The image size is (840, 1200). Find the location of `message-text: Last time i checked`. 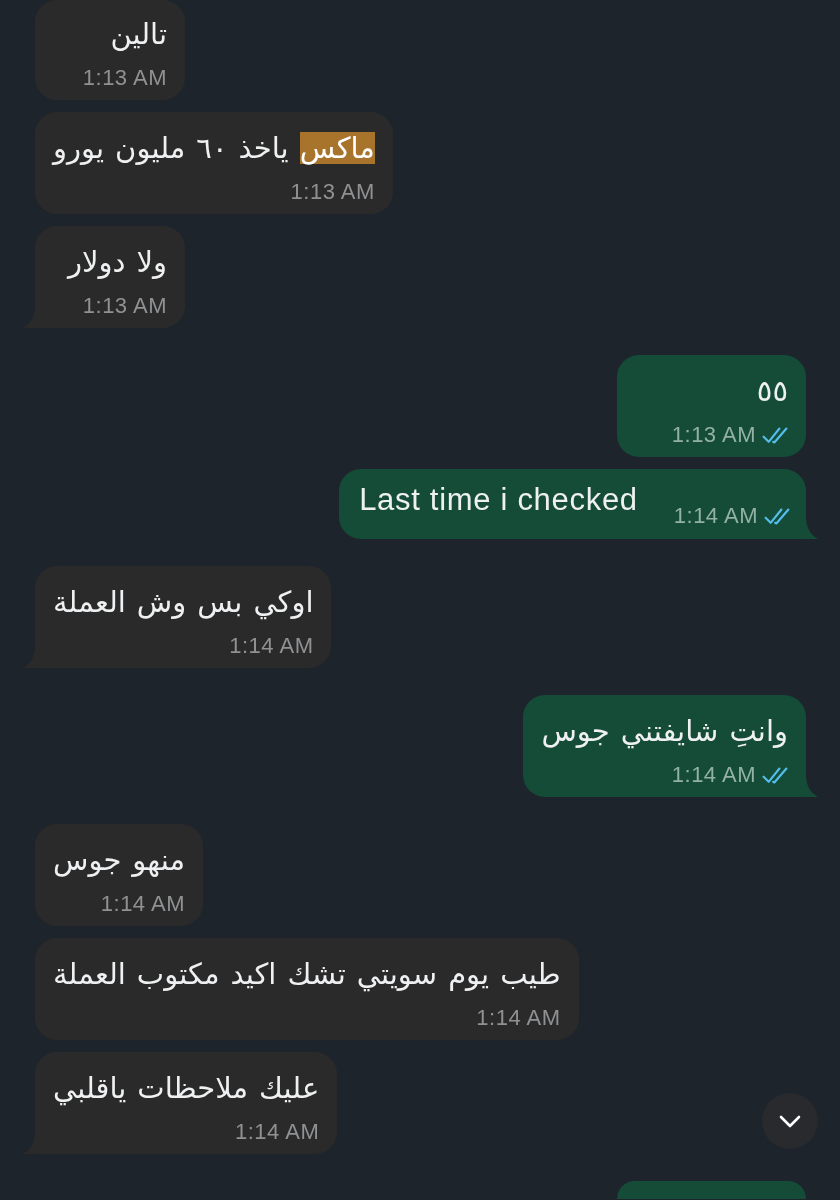

message-text: Last time i checked is located at coordinates (498, 500).